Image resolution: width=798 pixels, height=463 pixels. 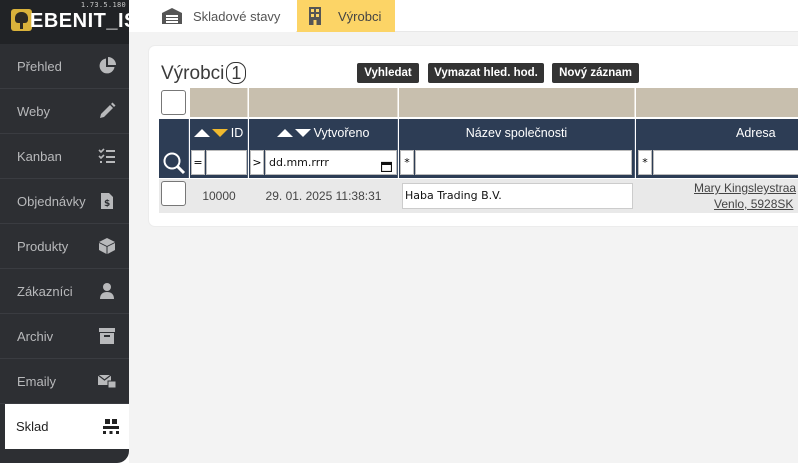 I want to click on checklist-icon, so click(x=107, y=156).